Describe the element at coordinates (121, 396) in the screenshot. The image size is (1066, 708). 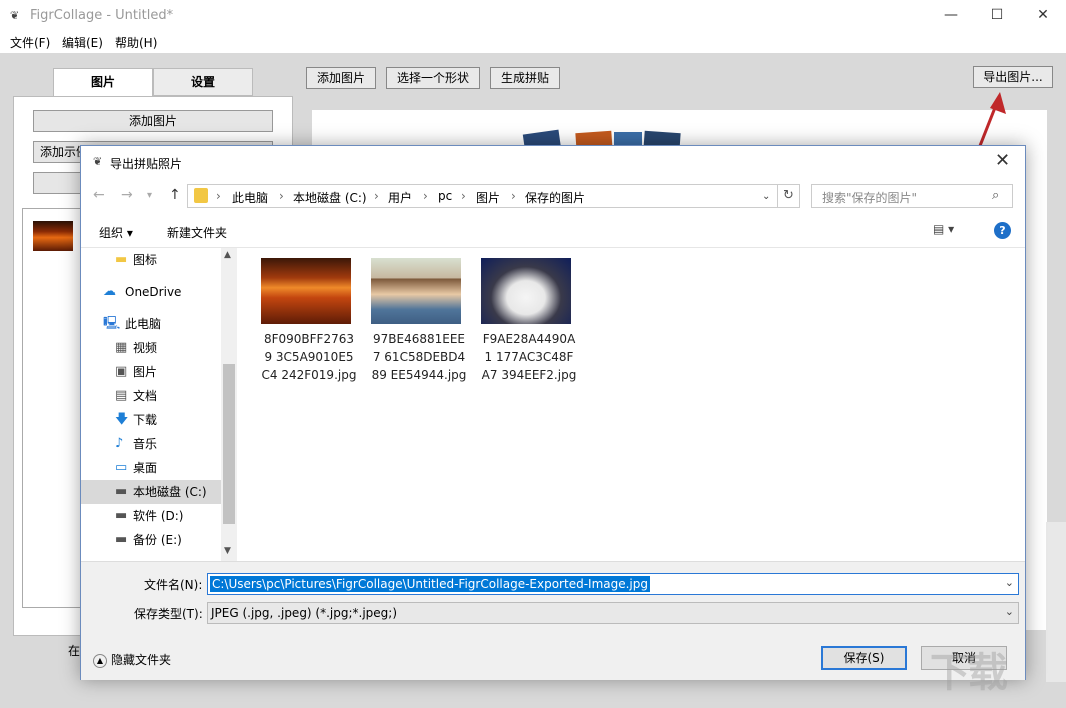
I see `document-icon: ▤` at that location.